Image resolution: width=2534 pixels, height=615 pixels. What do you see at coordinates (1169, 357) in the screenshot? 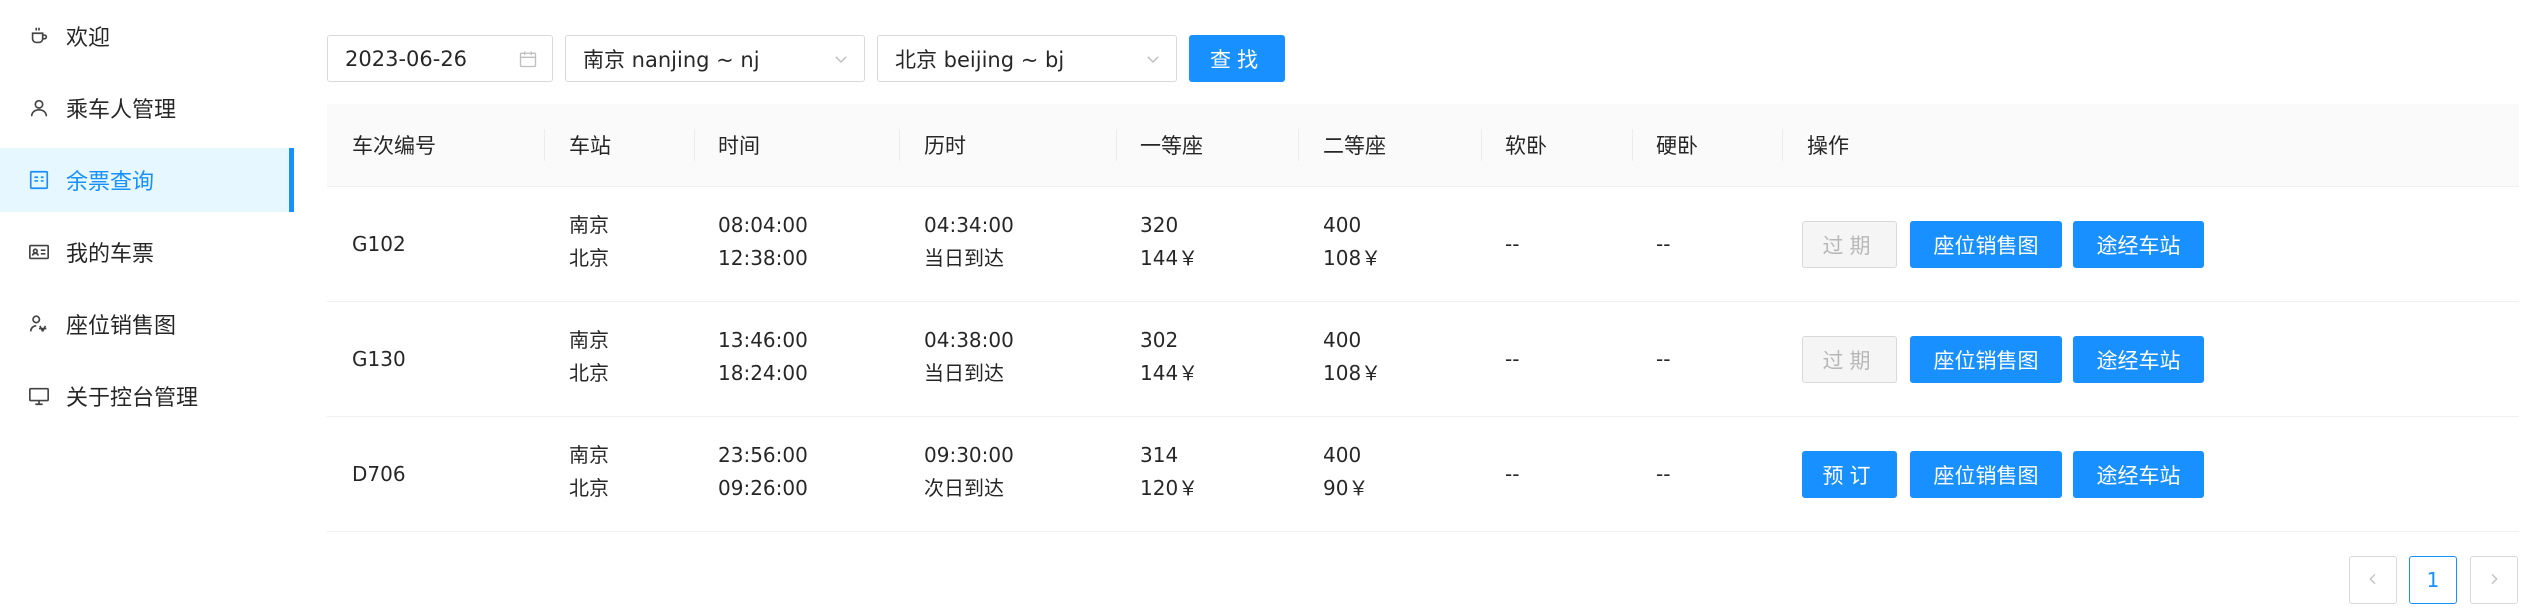
I see `first-class-cell: 302 144￥` at bounding box center [1169, 357].